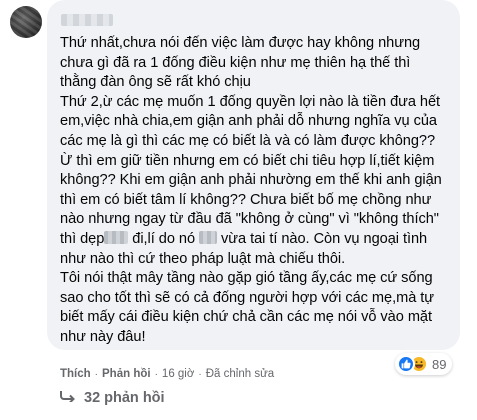 The width and height of the screenshot is (477, 420). I want to click on comment-actions: Thích · Phản hồi · 16 giờ · Đã chỉnh sửa, so click(167, 374).